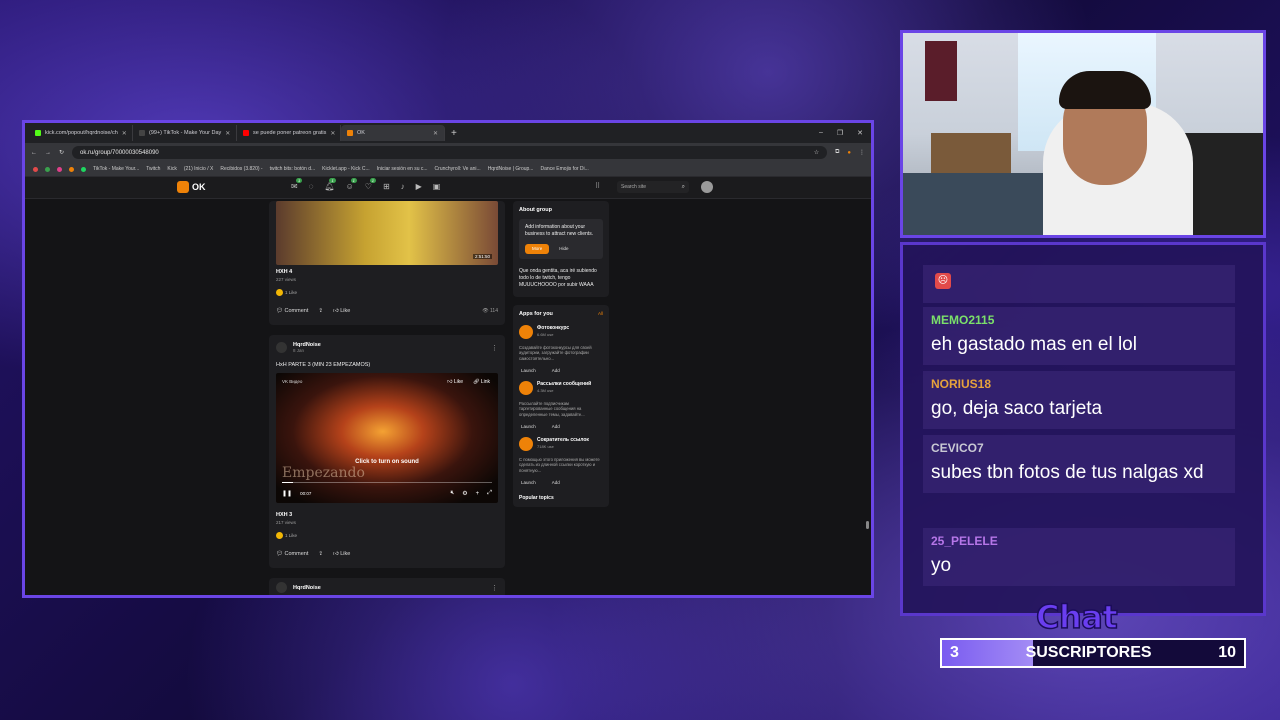 This screenshot has height=720, width=1280. Describe the element at coordinates (311, 186) in the screenshot. I see `discussions-icon: ◌` at that location.